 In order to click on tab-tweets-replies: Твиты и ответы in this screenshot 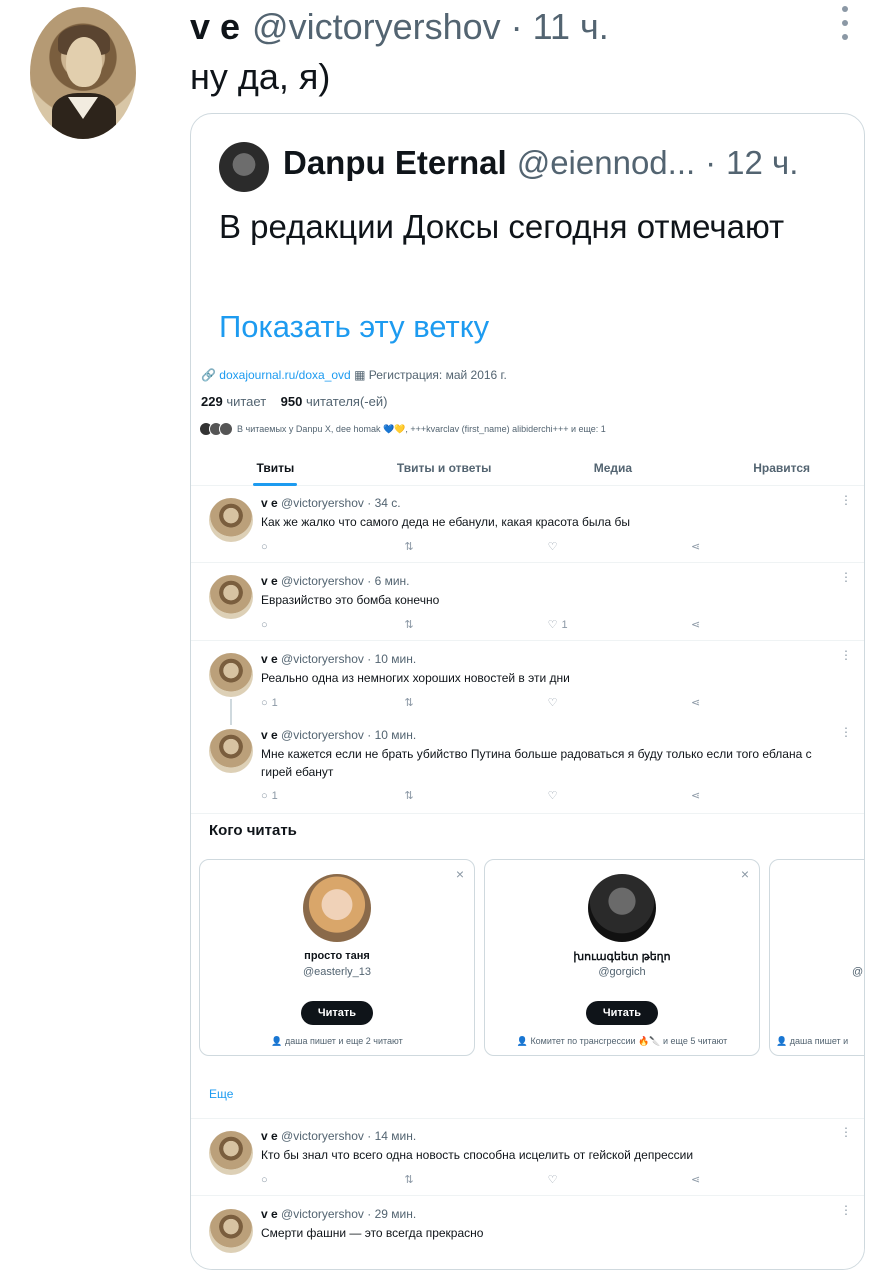, I will do `click(444, 468)`.